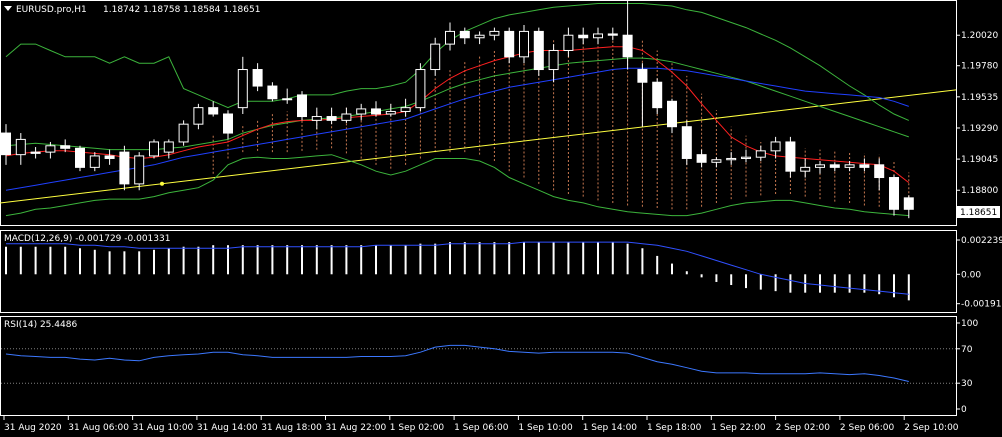  Describe the element at coordinates (87, 239) in the screenshot. I see `macd-label: MACD(12,26,9) -0.001729 -0.001331` at that location.